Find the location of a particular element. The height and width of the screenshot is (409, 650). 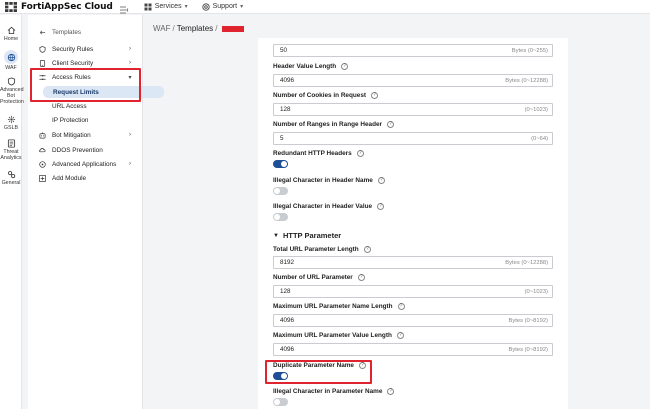

apps-icon is located at coordinates (42, 164).